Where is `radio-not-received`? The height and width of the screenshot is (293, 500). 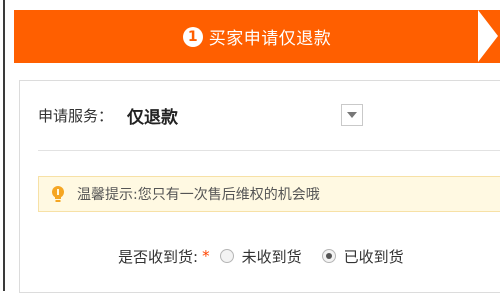 radio-not-received is located at coordinates (226, 256).